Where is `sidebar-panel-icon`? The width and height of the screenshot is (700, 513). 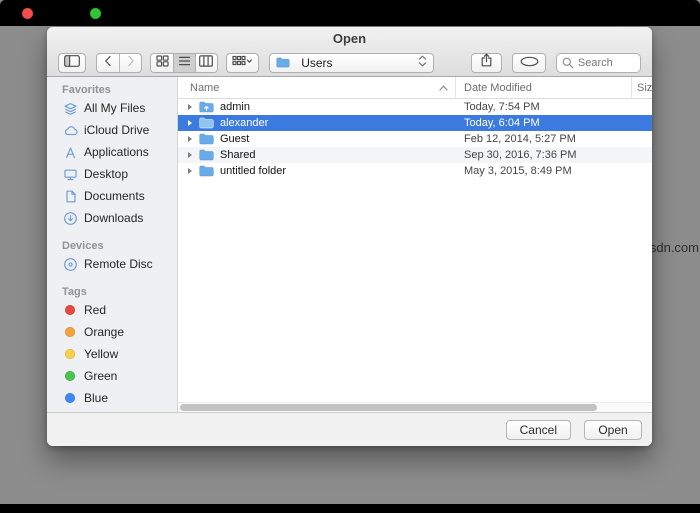
sidebar-panel-icon is located at coordinates (71, 63).